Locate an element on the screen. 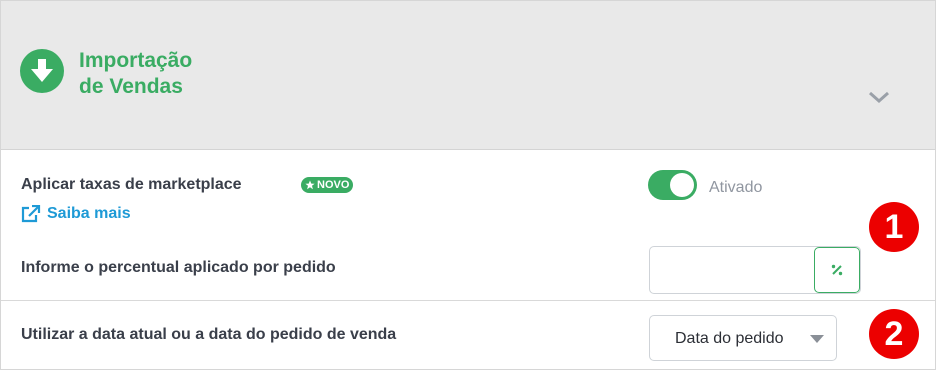  marketplace-fees-toggle is located at coordinates (672, 185).